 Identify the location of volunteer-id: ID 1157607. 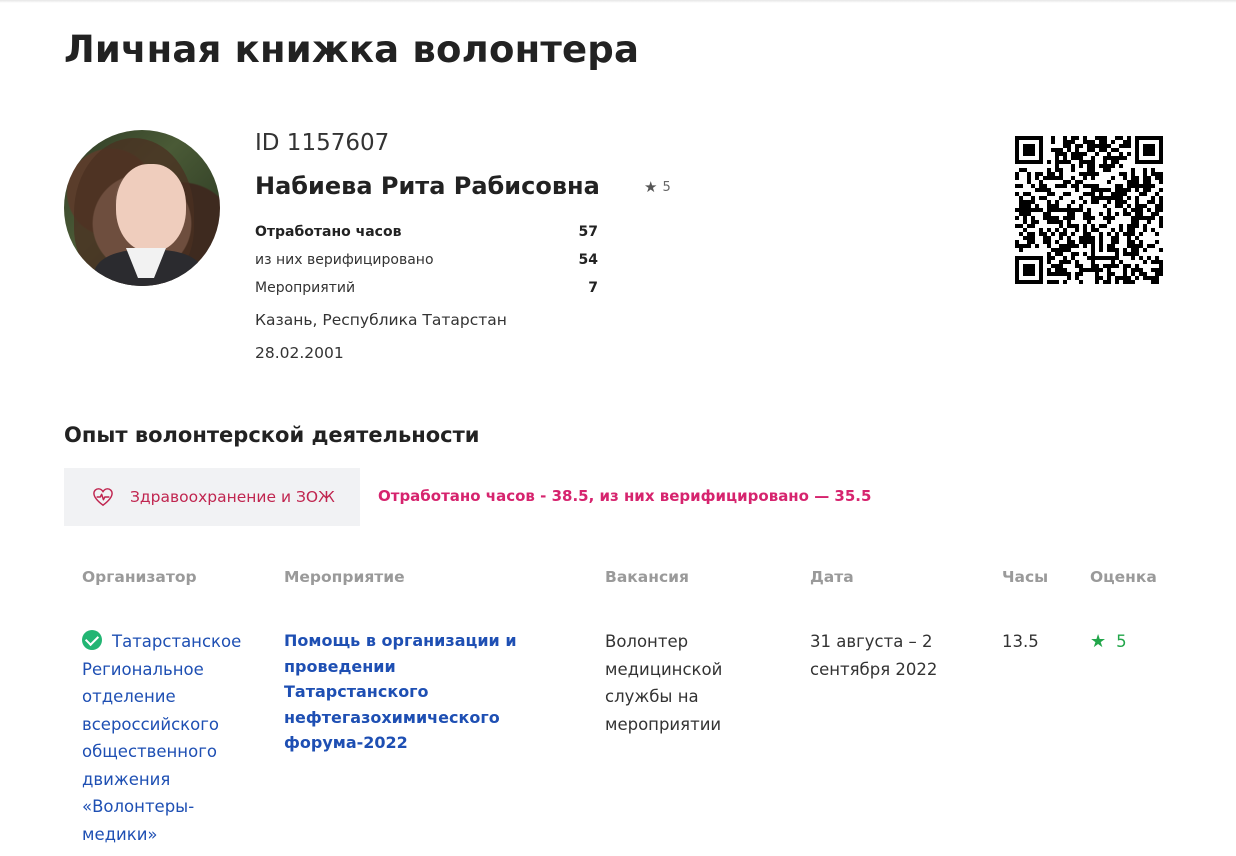
(322, 143).